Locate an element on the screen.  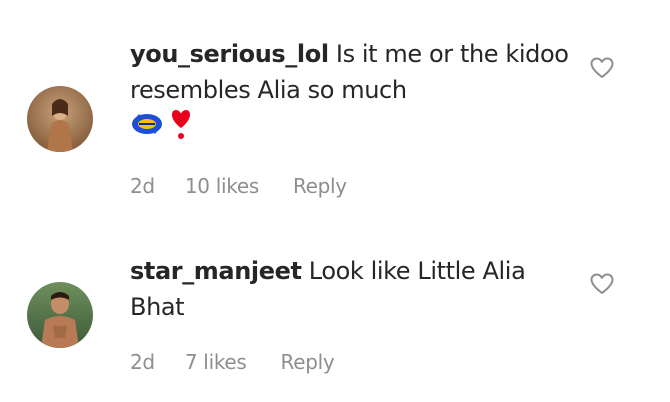
comment-likes: 7 likes is located at coordinates (216, 362).